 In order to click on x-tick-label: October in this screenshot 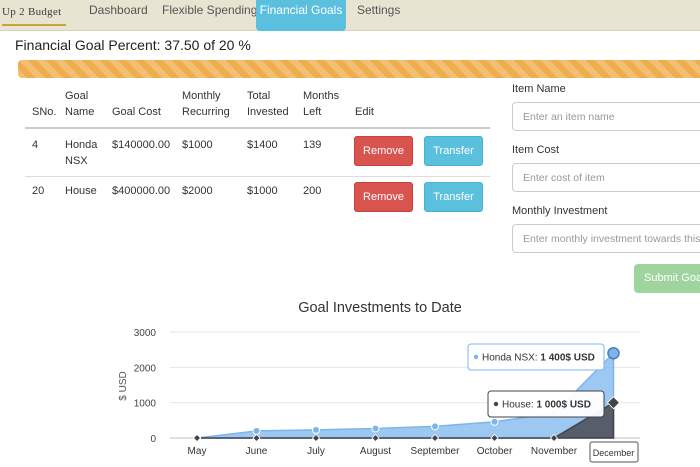, I will do `click(495, 451)`.